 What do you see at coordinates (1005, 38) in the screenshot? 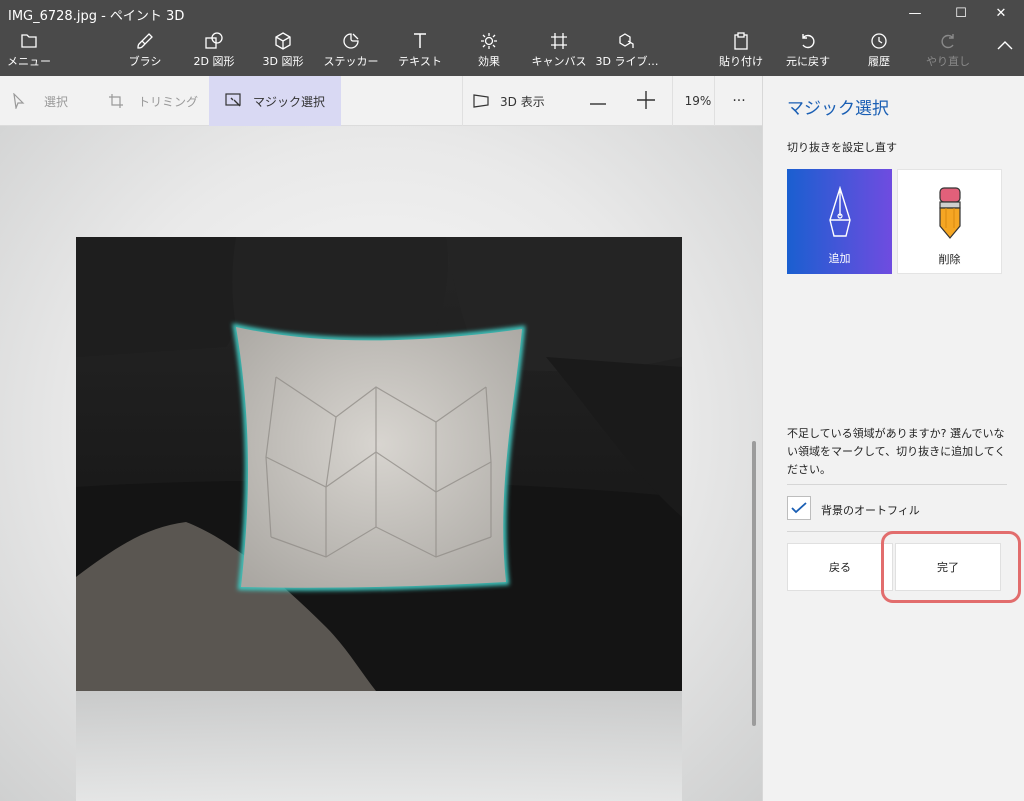
I see `chevron-up-icon` at bounding box center [1005, 38].